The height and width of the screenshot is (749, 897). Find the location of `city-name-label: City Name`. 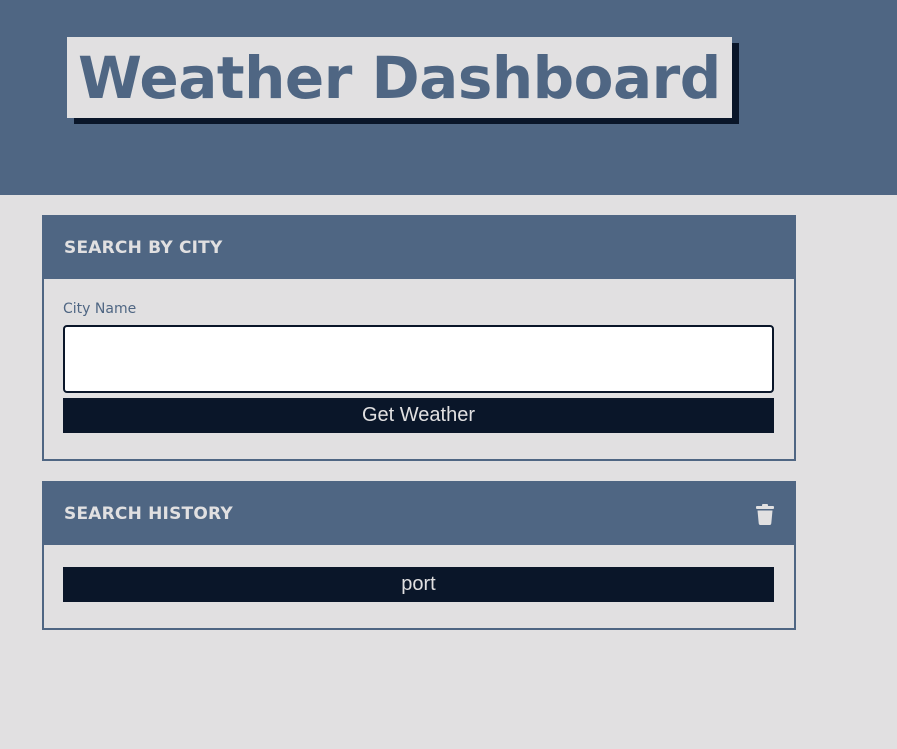

city-name-label: City Name is located at coordinates (100, 309).